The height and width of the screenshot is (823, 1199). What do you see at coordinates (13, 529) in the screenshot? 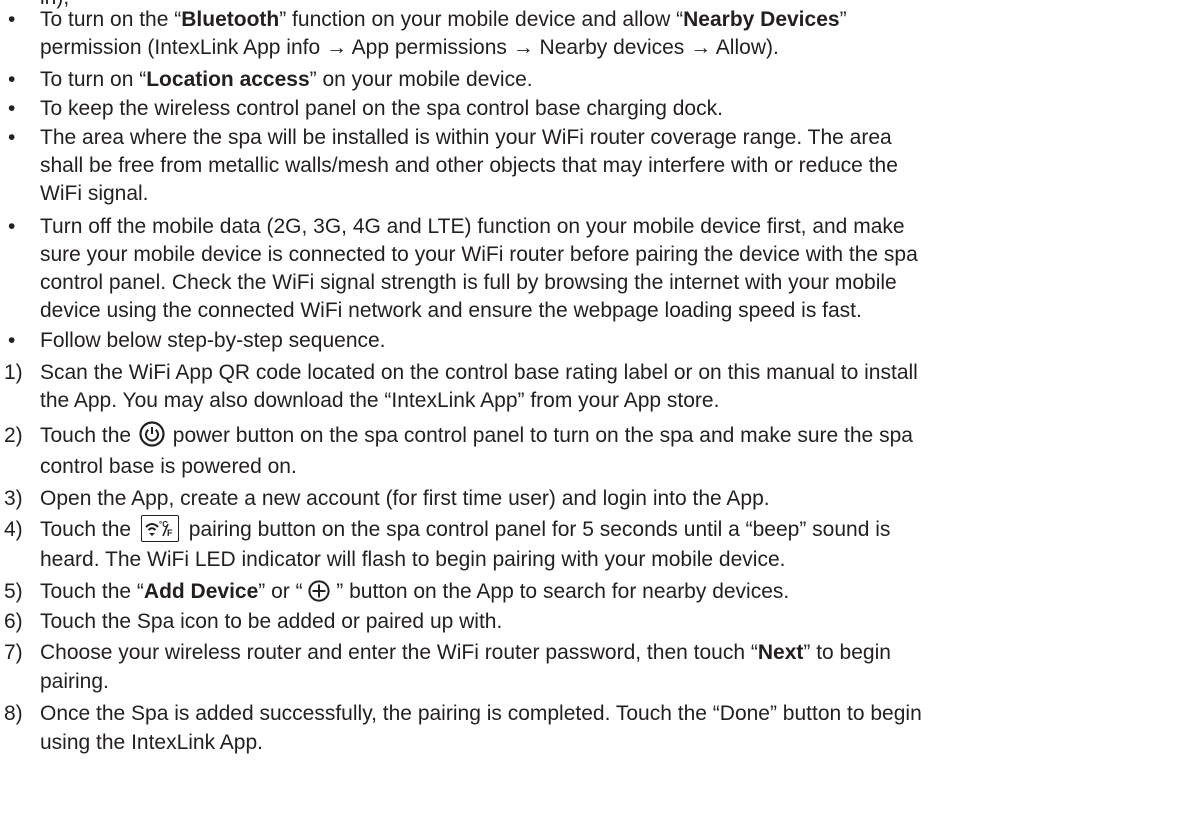
I see `step-number: 4)` at bounding box center [13, 529].